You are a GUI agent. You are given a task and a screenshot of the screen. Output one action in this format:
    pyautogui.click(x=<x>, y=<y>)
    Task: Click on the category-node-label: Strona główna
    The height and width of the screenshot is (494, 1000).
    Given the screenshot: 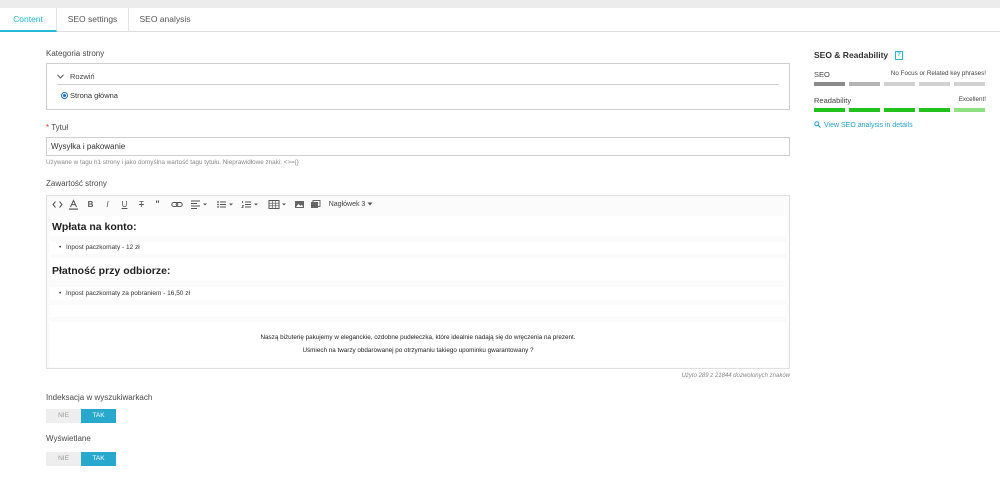 What is the action you would take?
    pyautogui.click(x=94, y=95)
    